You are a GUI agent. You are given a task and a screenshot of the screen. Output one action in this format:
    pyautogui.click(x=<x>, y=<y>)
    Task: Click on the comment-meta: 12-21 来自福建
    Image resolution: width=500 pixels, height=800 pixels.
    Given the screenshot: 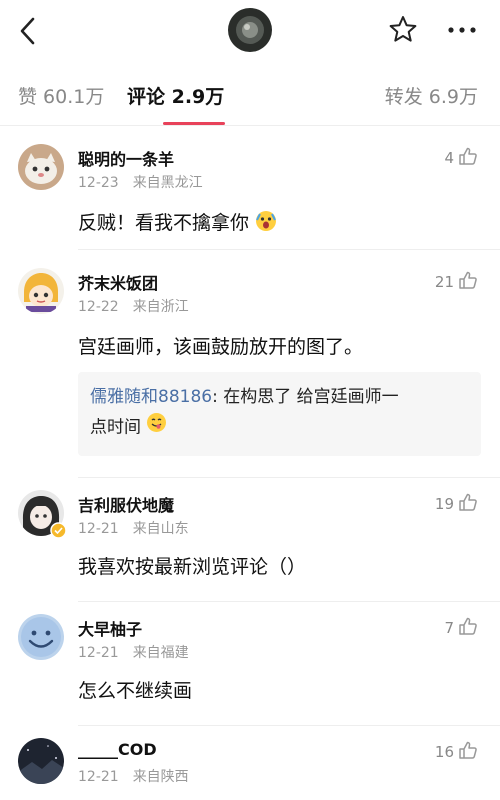 What is the action you would take?
    pyautogui.click(x=133, y=652)
    